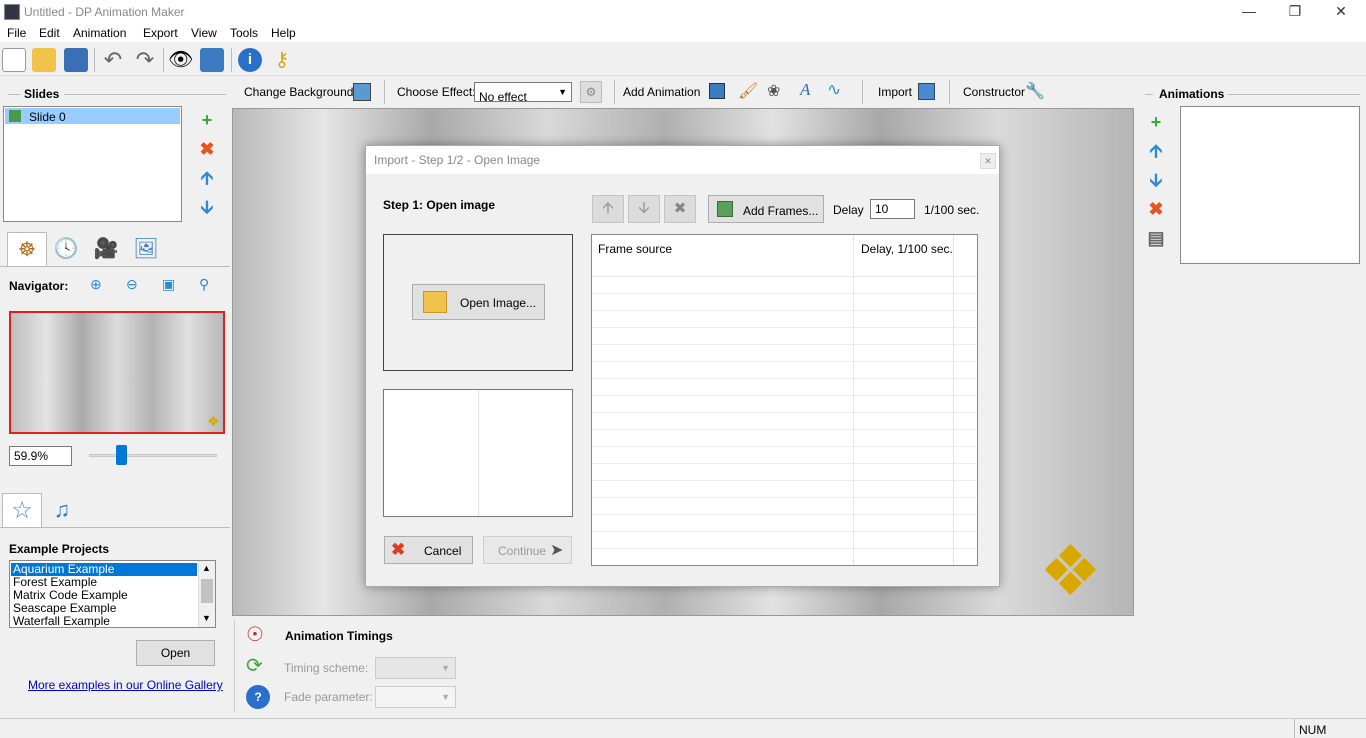 The image size is (1366, 738). What do you see at coordinates (206, 568) in the screenshot?
I see `scroll-up-icon: ▲` at bounding box center [206, 568].